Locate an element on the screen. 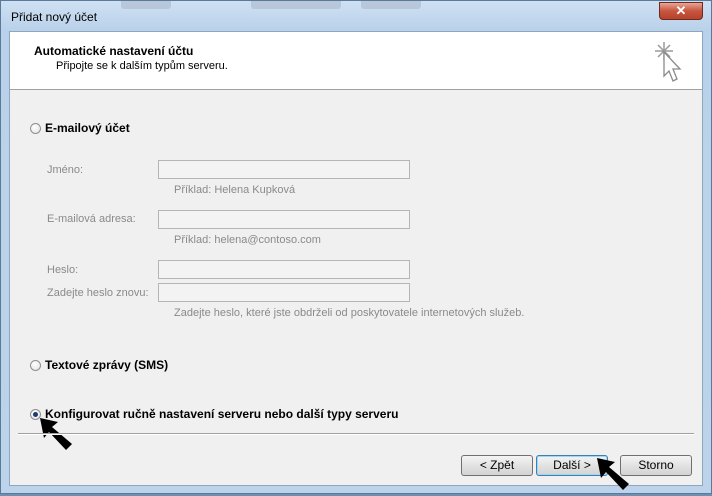  footer-divider is located at coordinates (356, 434).